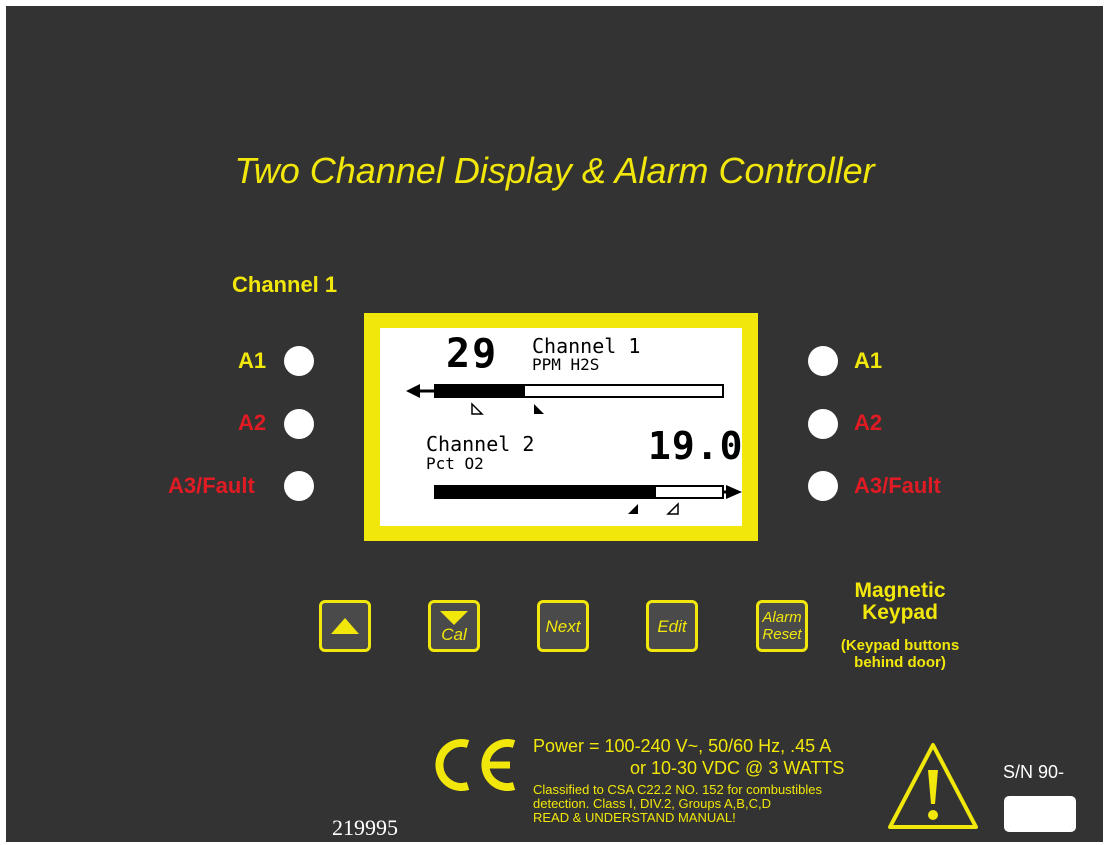 This screenshot has width=1109, height=845. I want to click on magnetic-keypad-title: Magnetic Keypad, so click(900, 602).